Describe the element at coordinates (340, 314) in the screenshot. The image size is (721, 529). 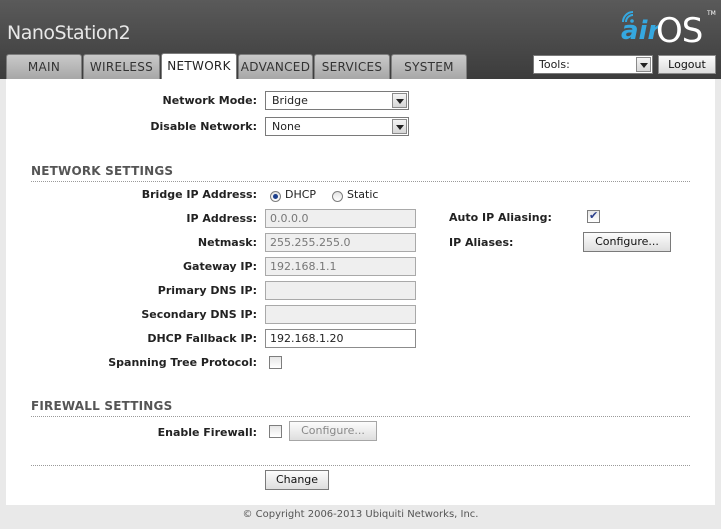
I see `secondary-dns-field` at that location.